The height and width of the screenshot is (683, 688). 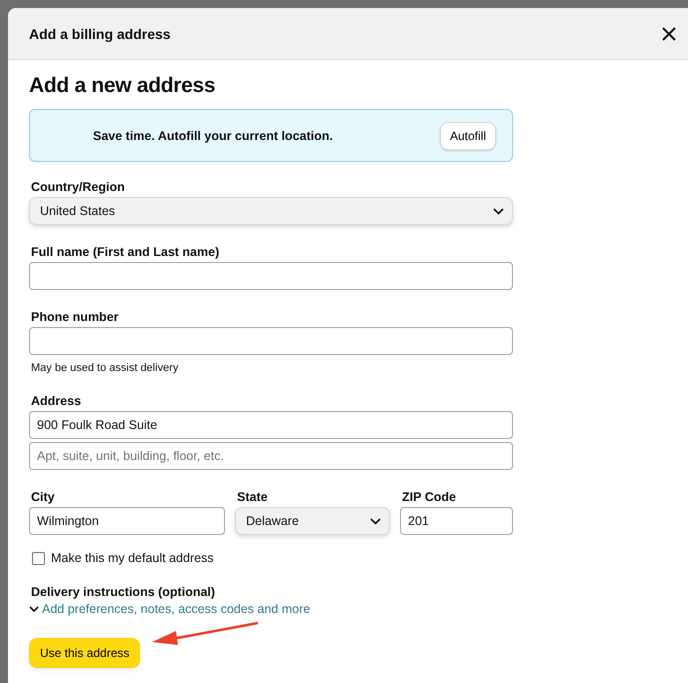 I want to click on dialog-title: Add a billing address, so click(x=100, y=34).